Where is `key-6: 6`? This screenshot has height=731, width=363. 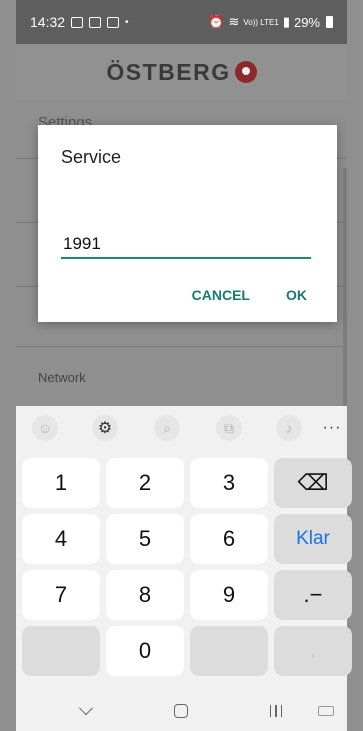
key-6: 6 is located at coordinates (229, 539).